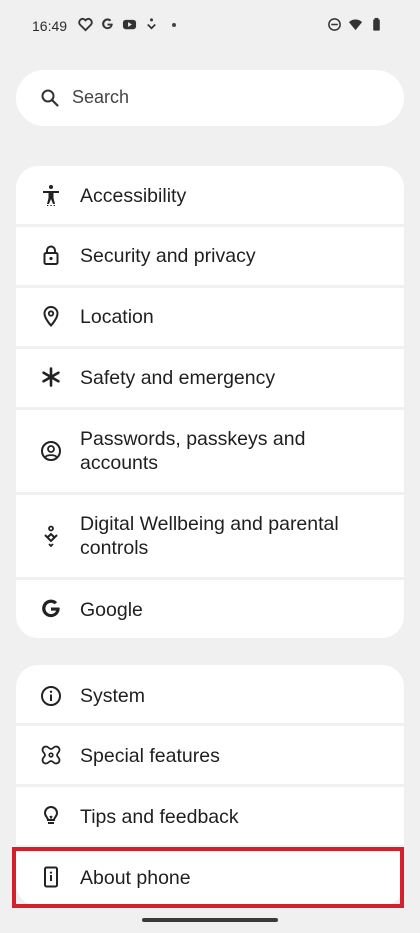  I want to click on settings-item-passwords-accounts: Passwords, passkeys and accounts, so click(210, 451).